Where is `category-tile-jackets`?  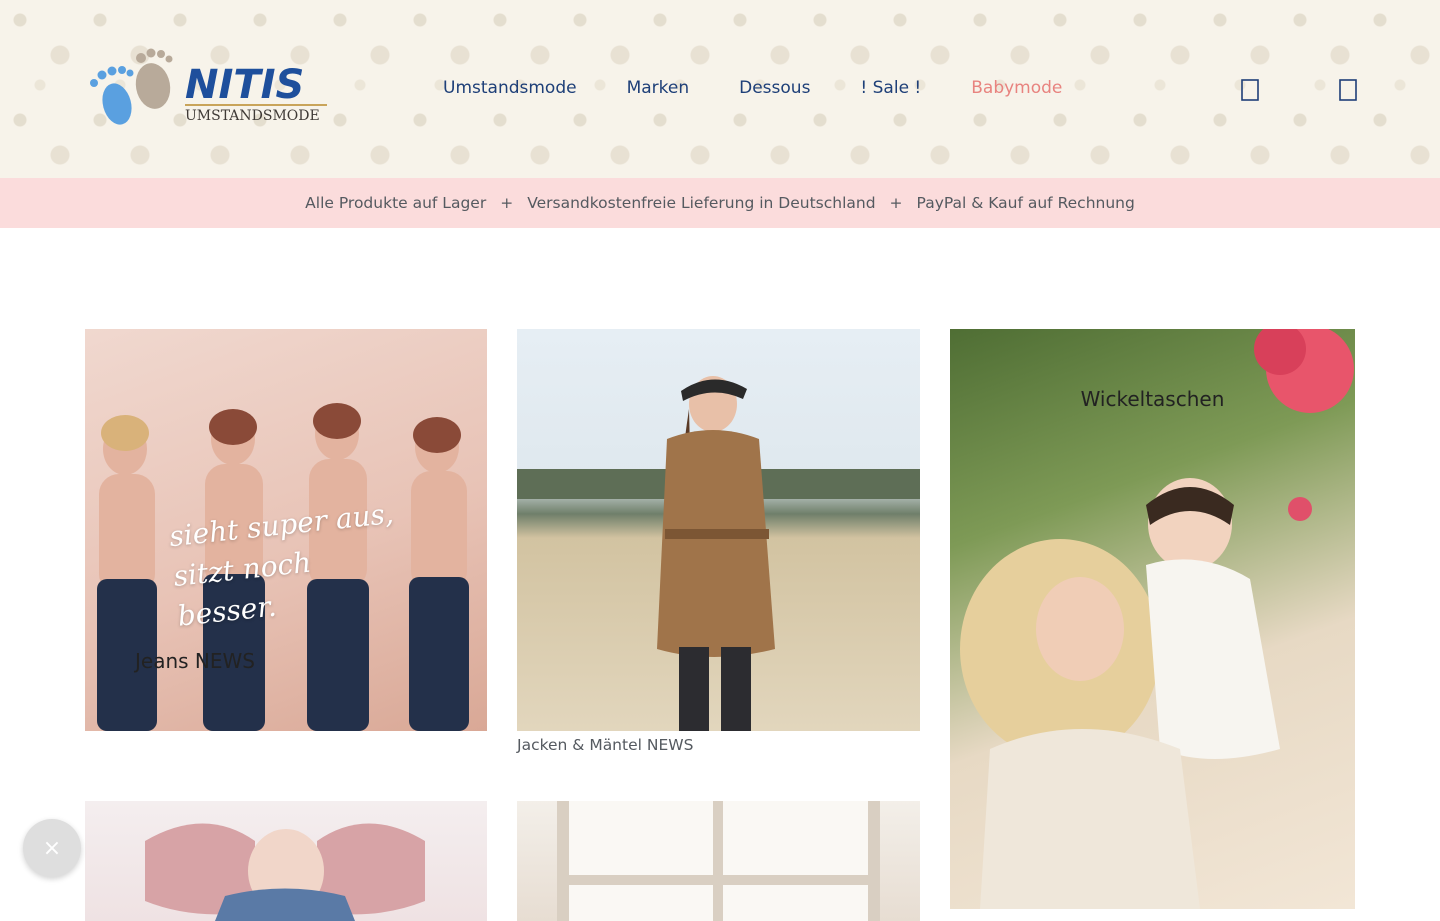
category-tile-jackets is located at coordinates (718, 530).